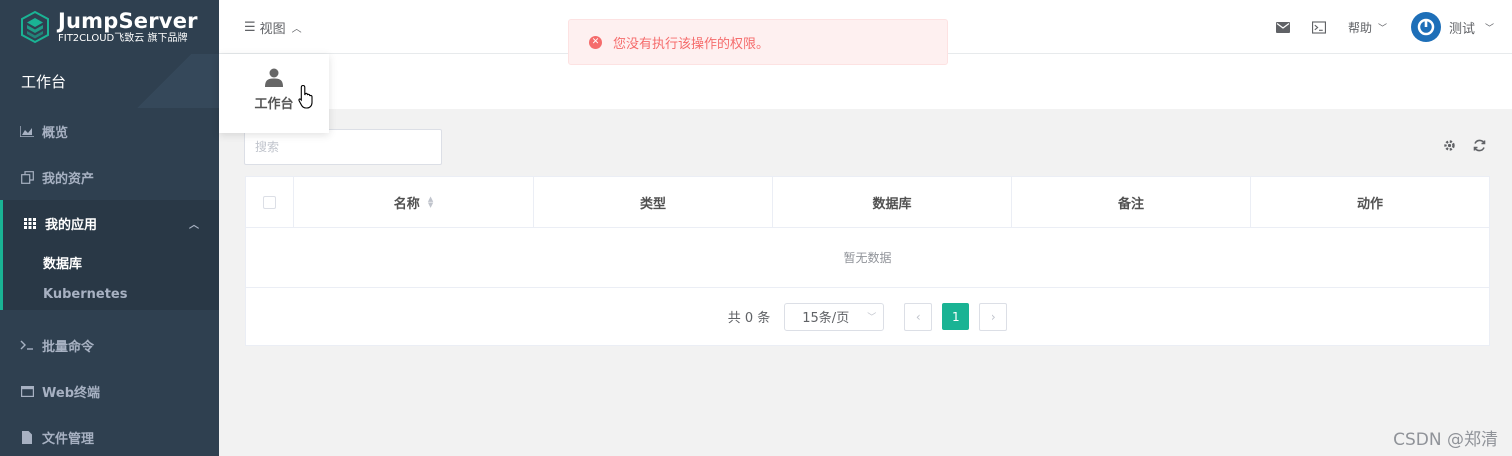 This screenshot has height=456, width=1512. I want to click on sidebar-item-label: Web终端, so click(71, 393).